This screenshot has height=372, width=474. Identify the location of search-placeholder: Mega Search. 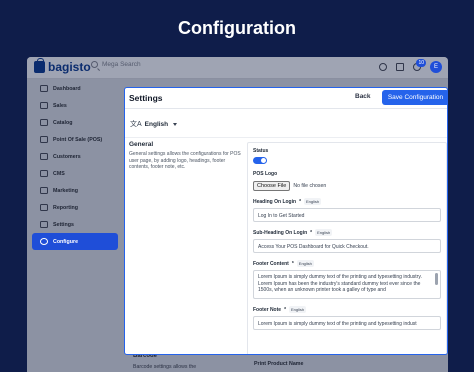
(121, 64).